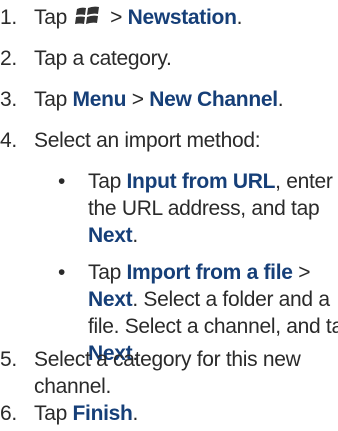 The width and height of the screenshot is (338, 431). I want to click on import-from-file-label: Import from a file, so click(209, 272).